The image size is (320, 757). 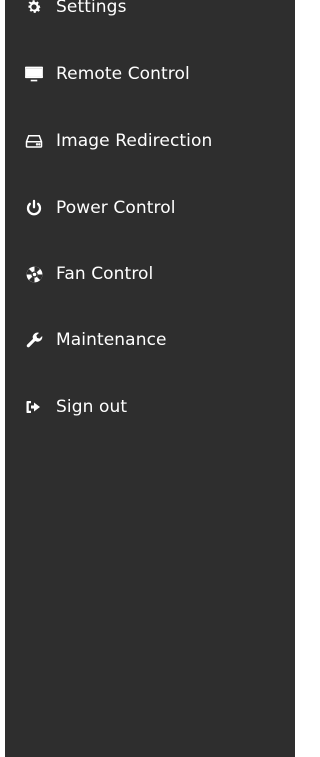 I want to click on gear-icon, so click(x=34, y=8).